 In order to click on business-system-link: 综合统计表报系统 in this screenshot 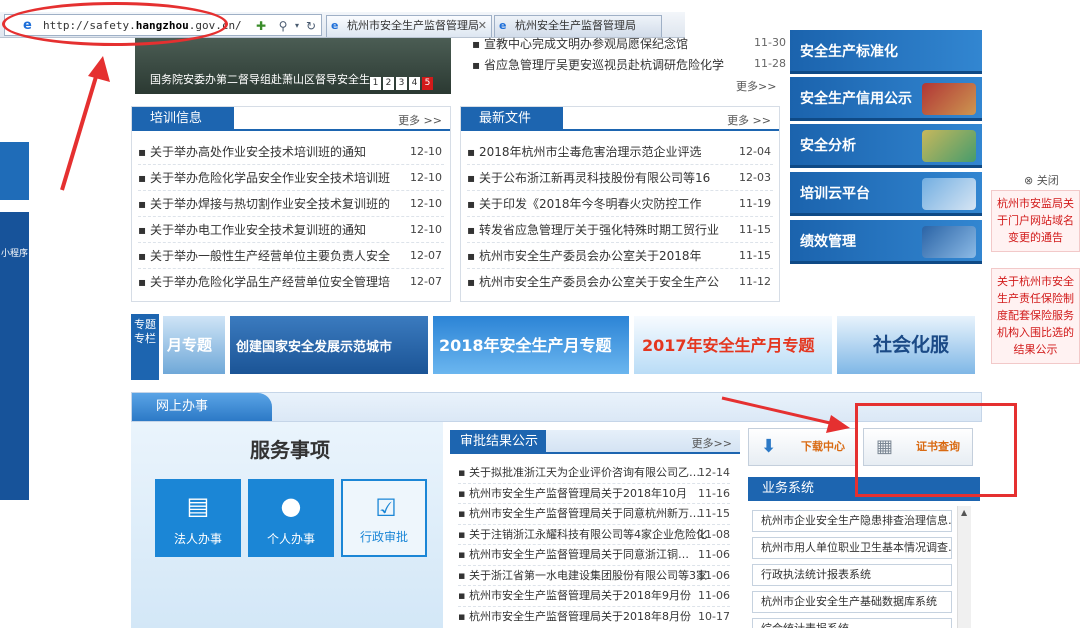, I will do `click(852, 623)`.